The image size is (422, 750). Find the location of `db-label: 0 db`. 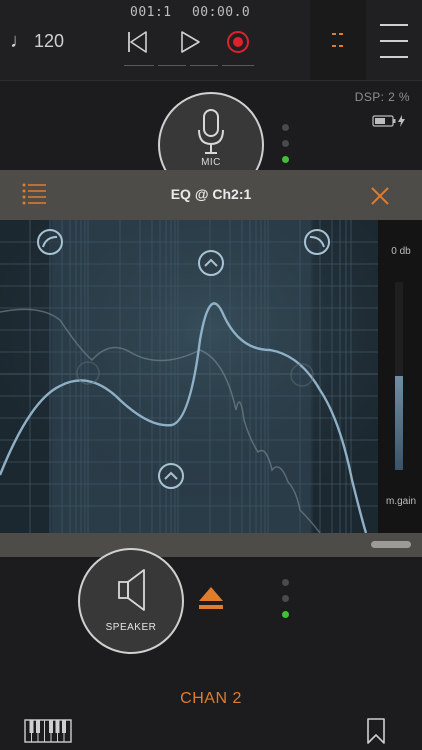

db-label: 0 db is located at coordinates (401, 251).